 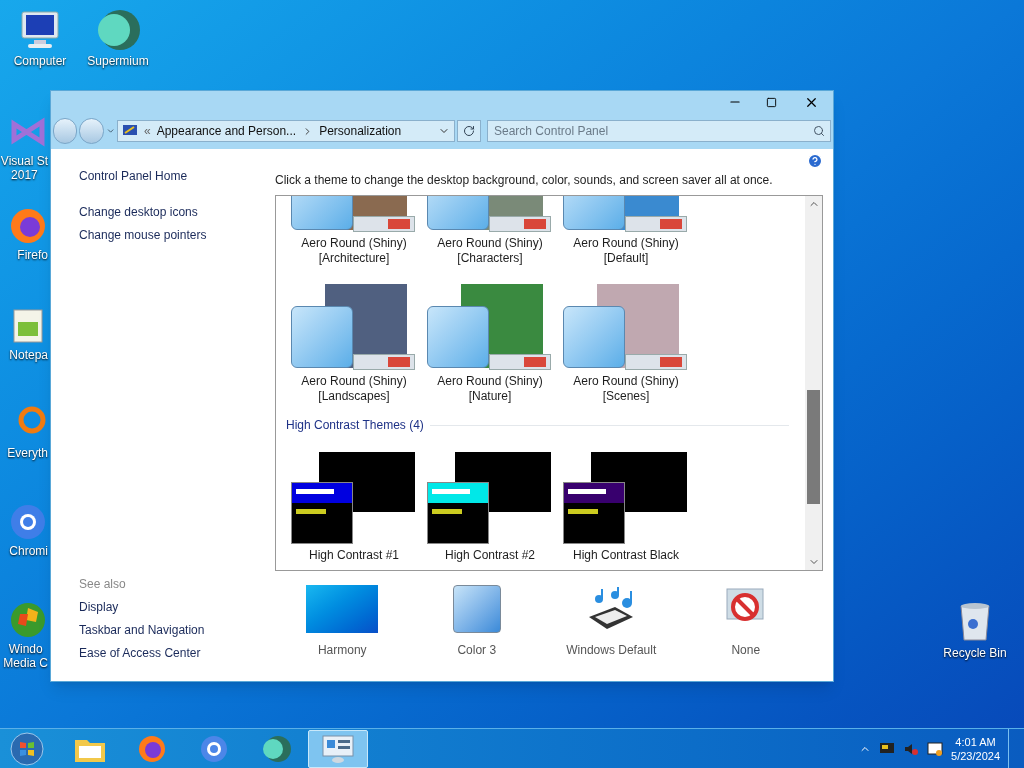 I want to click on overflow-mark: «, so click(x=147, y=131).